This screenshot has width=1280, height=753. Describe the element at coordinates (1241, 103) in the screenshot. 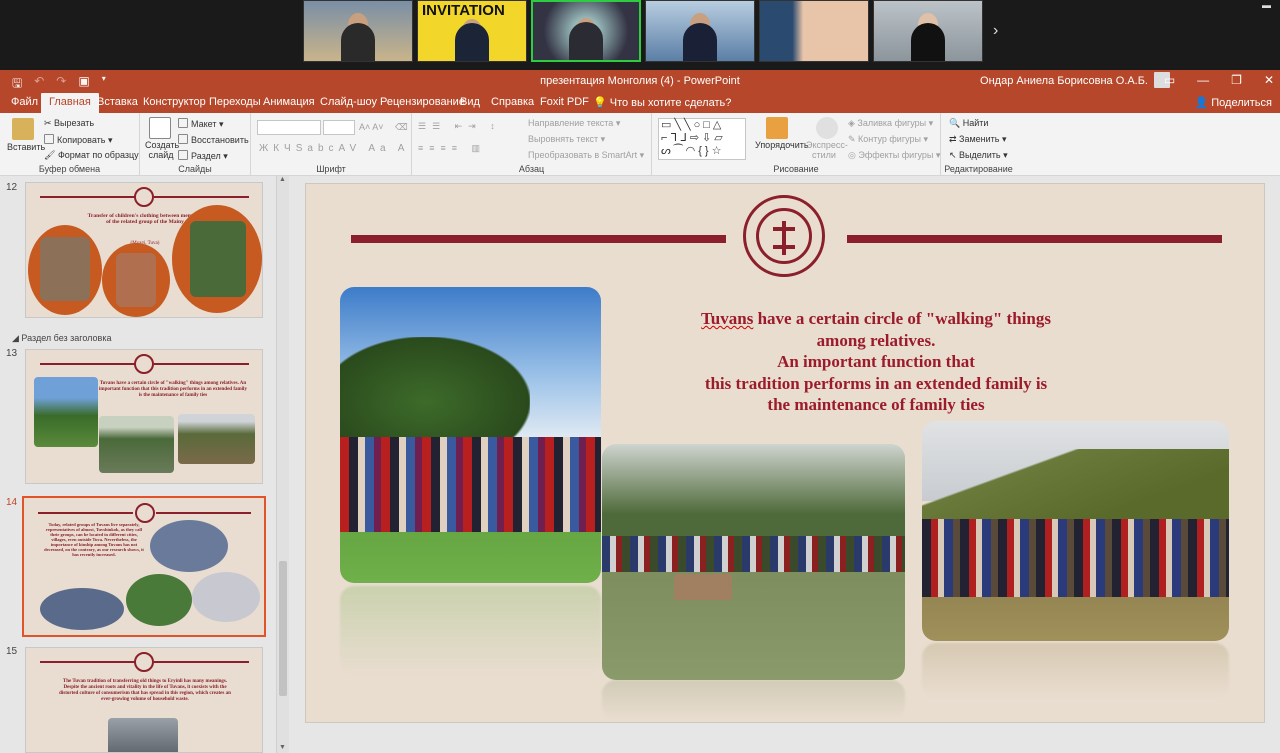

I see `share-label: Поделиться` at that location.